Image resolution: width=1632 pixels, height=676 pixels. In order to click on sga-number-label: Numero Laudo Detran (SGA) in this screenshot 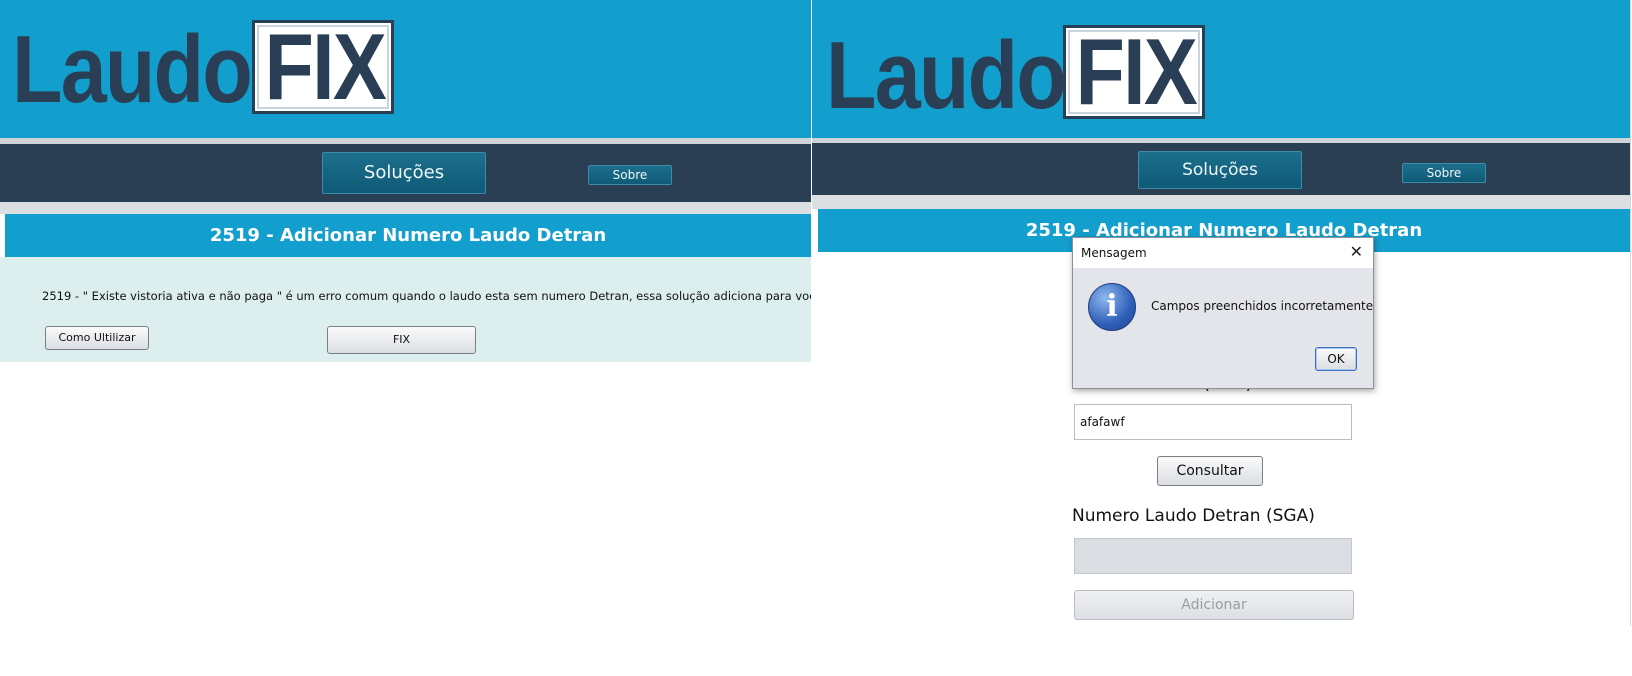, I will do `click(1193, 516)`.